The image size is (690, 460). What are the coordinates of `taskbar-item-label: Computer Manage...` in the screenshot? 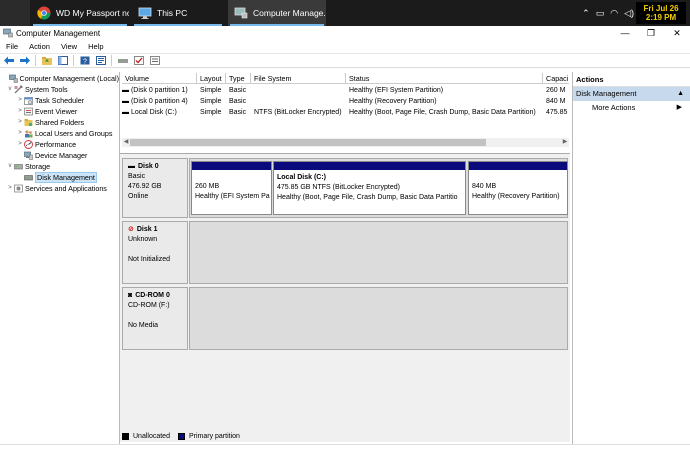 It's located at (289, 13).